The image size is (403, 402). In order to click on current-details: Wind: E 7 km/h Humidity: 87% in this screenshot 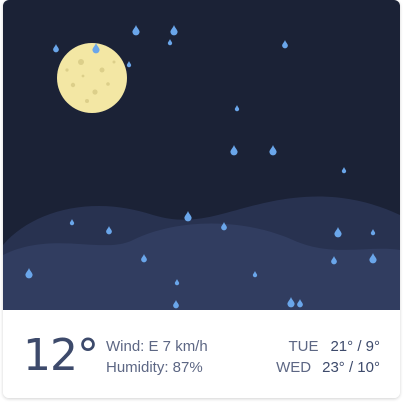, I will do `click(157, 357)`.